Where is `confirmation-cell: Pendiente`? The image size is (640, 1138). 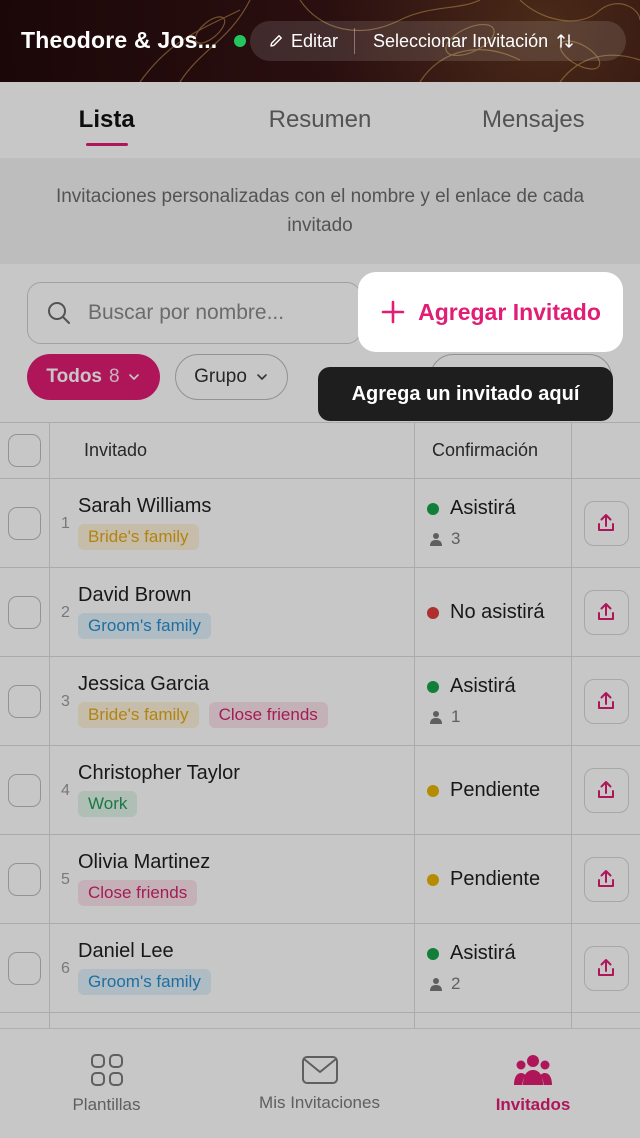 confirmation-cell: Pendiente is located at coordinates (493, 790).